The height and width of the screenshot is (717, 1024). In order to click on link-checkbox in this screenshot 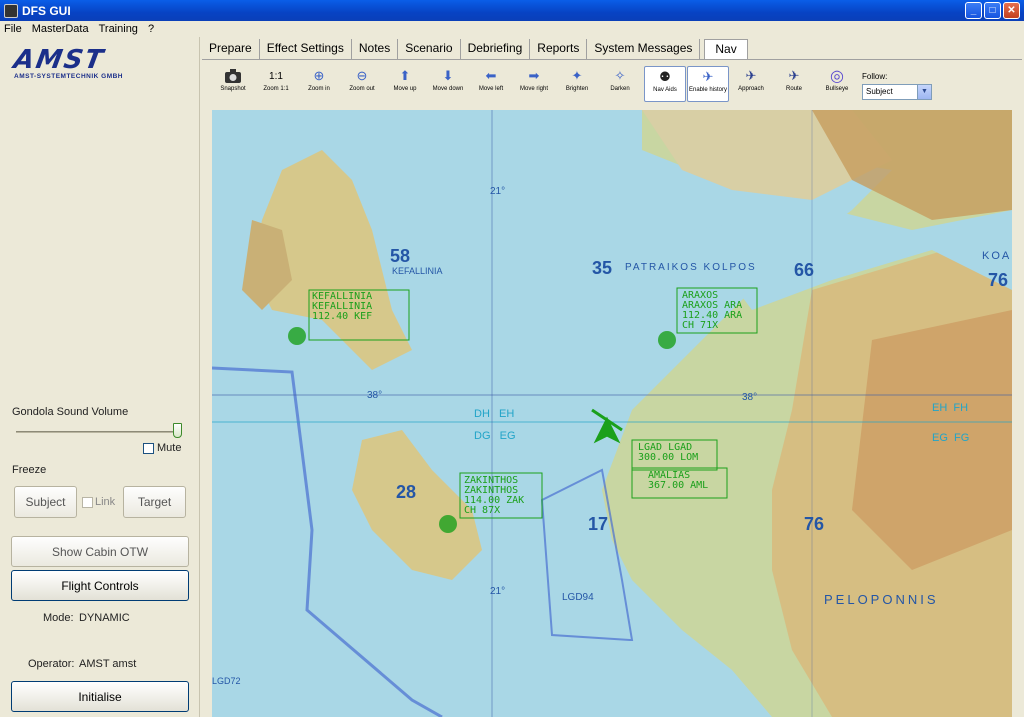, I will do `click(87, 502)`.